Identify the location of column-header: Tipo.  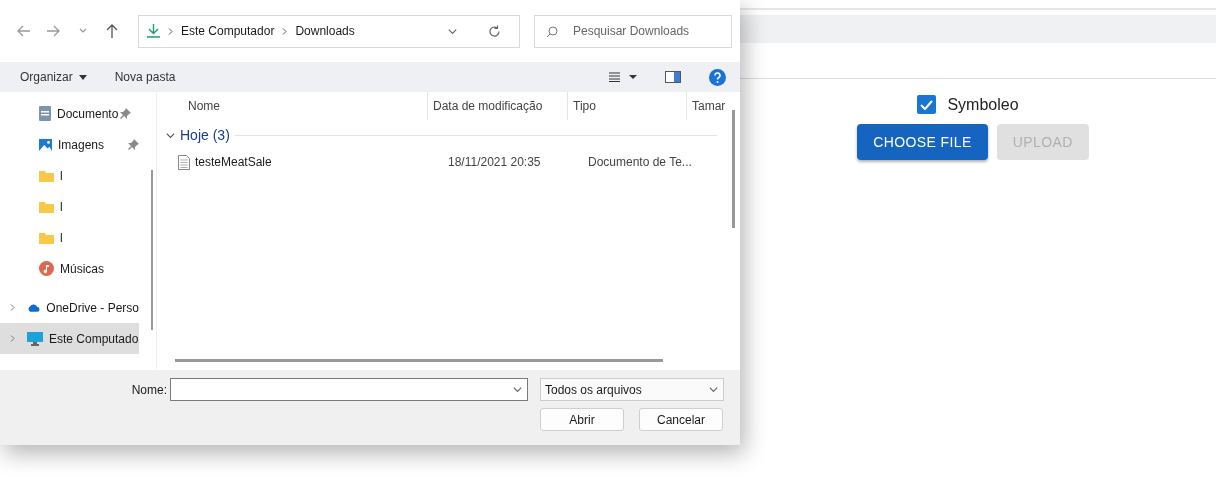
(626, 106).